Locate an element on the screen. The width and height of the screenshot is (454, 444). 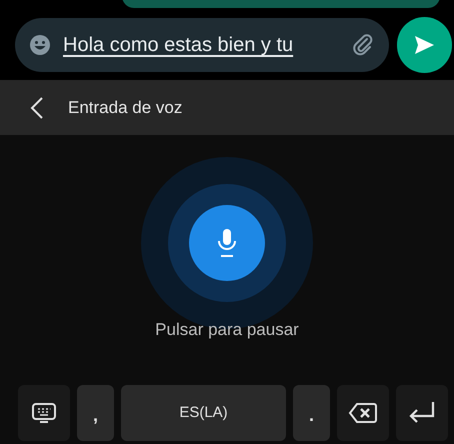
paperclip-icon is located at coordinates (362, 45).